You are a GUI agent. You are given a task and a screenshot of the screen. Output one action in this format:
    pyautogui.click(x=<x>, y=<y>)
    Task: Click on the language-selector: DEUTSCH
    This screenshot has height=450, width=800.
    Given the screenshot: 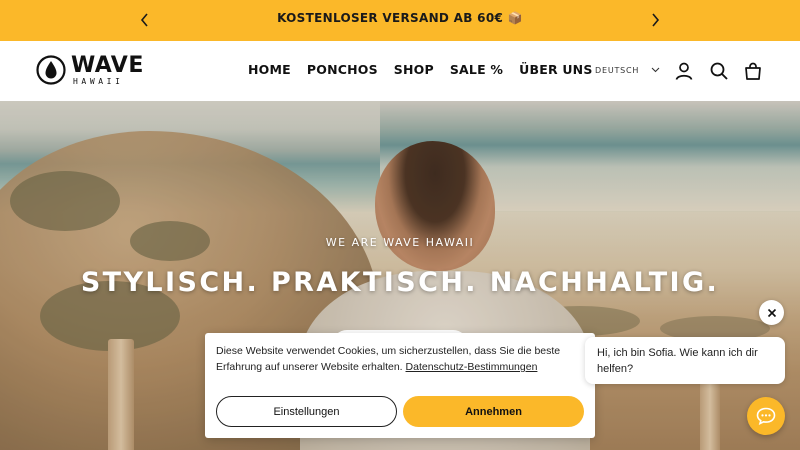 What is the action you would take?
    pyautogui.click(x=627, y=70)
    